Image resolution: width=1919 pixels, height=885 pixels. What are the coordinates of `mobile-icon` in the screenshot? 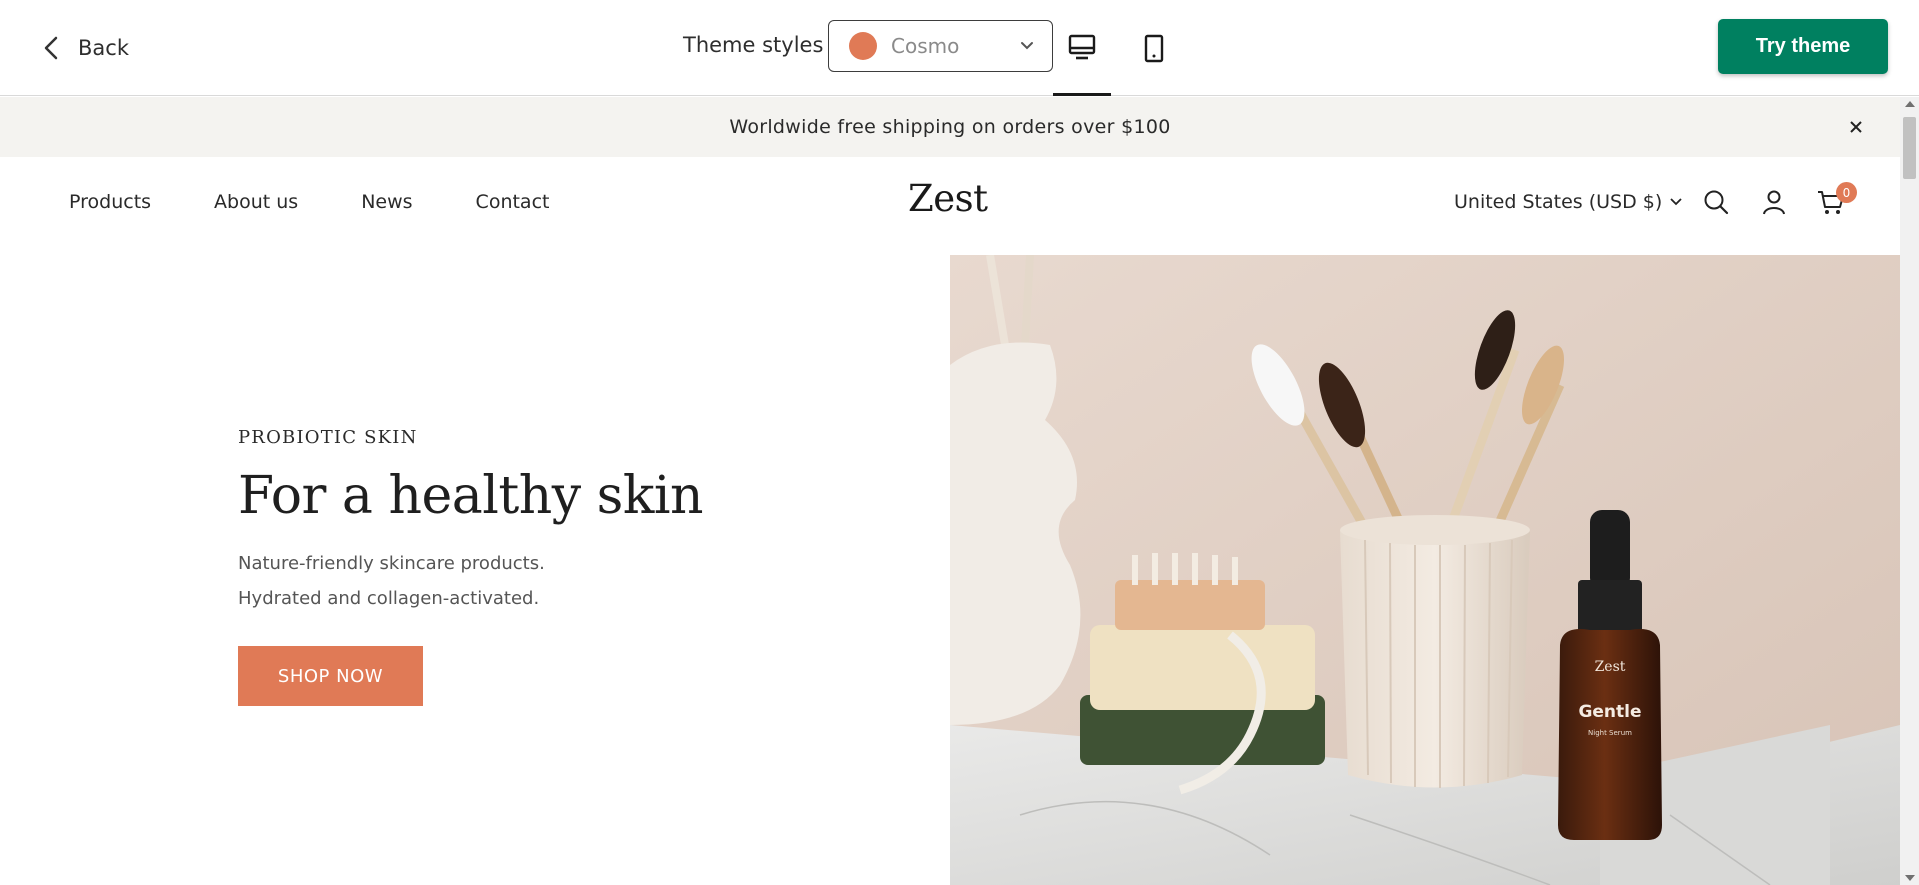 It's located at (1154, 48).